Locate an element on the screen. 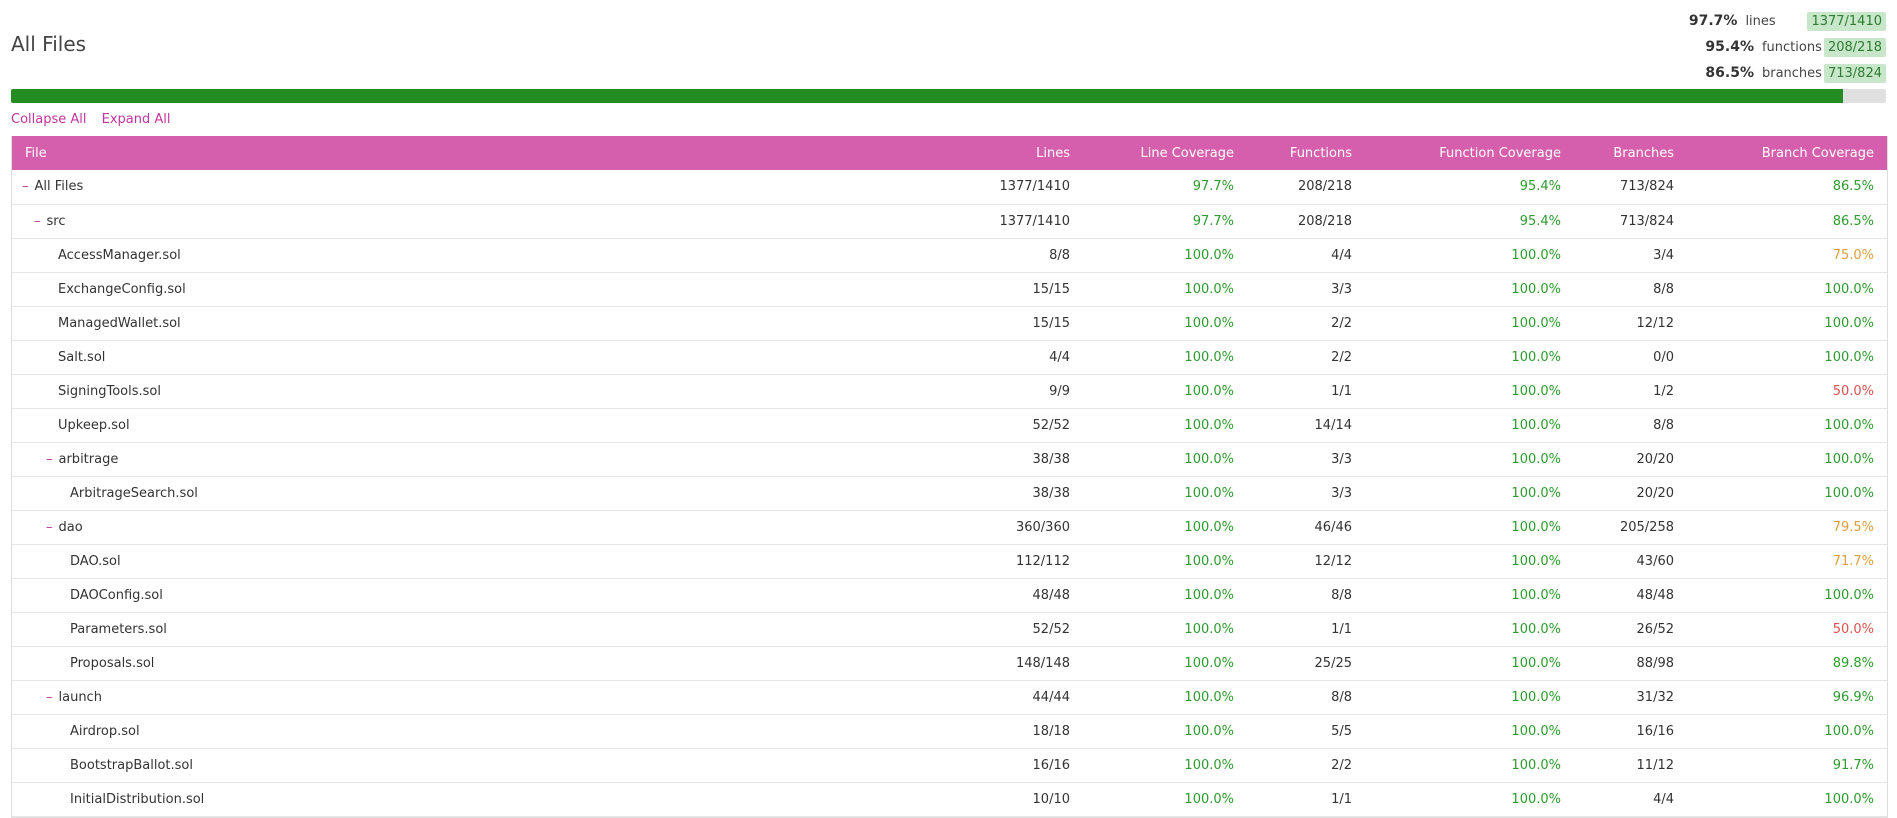  table-row: Salt.sol 4/4 100.0% 2/2 100.0% 0/0 100.0% is located at coordinates (949, 357).